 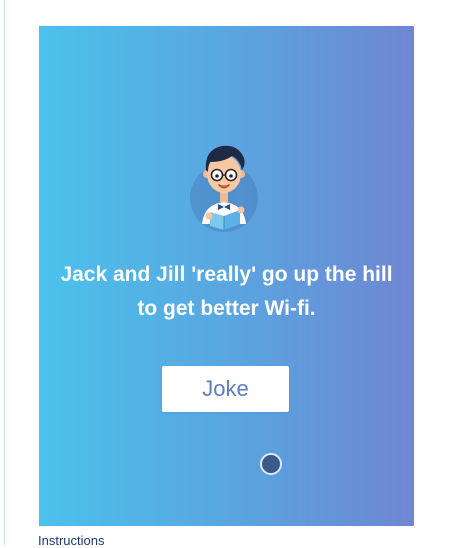 What do you see at coordinates (225, 389) in the screenshot?
I see `joke-button: Joke` at bounding box center [225, 389].